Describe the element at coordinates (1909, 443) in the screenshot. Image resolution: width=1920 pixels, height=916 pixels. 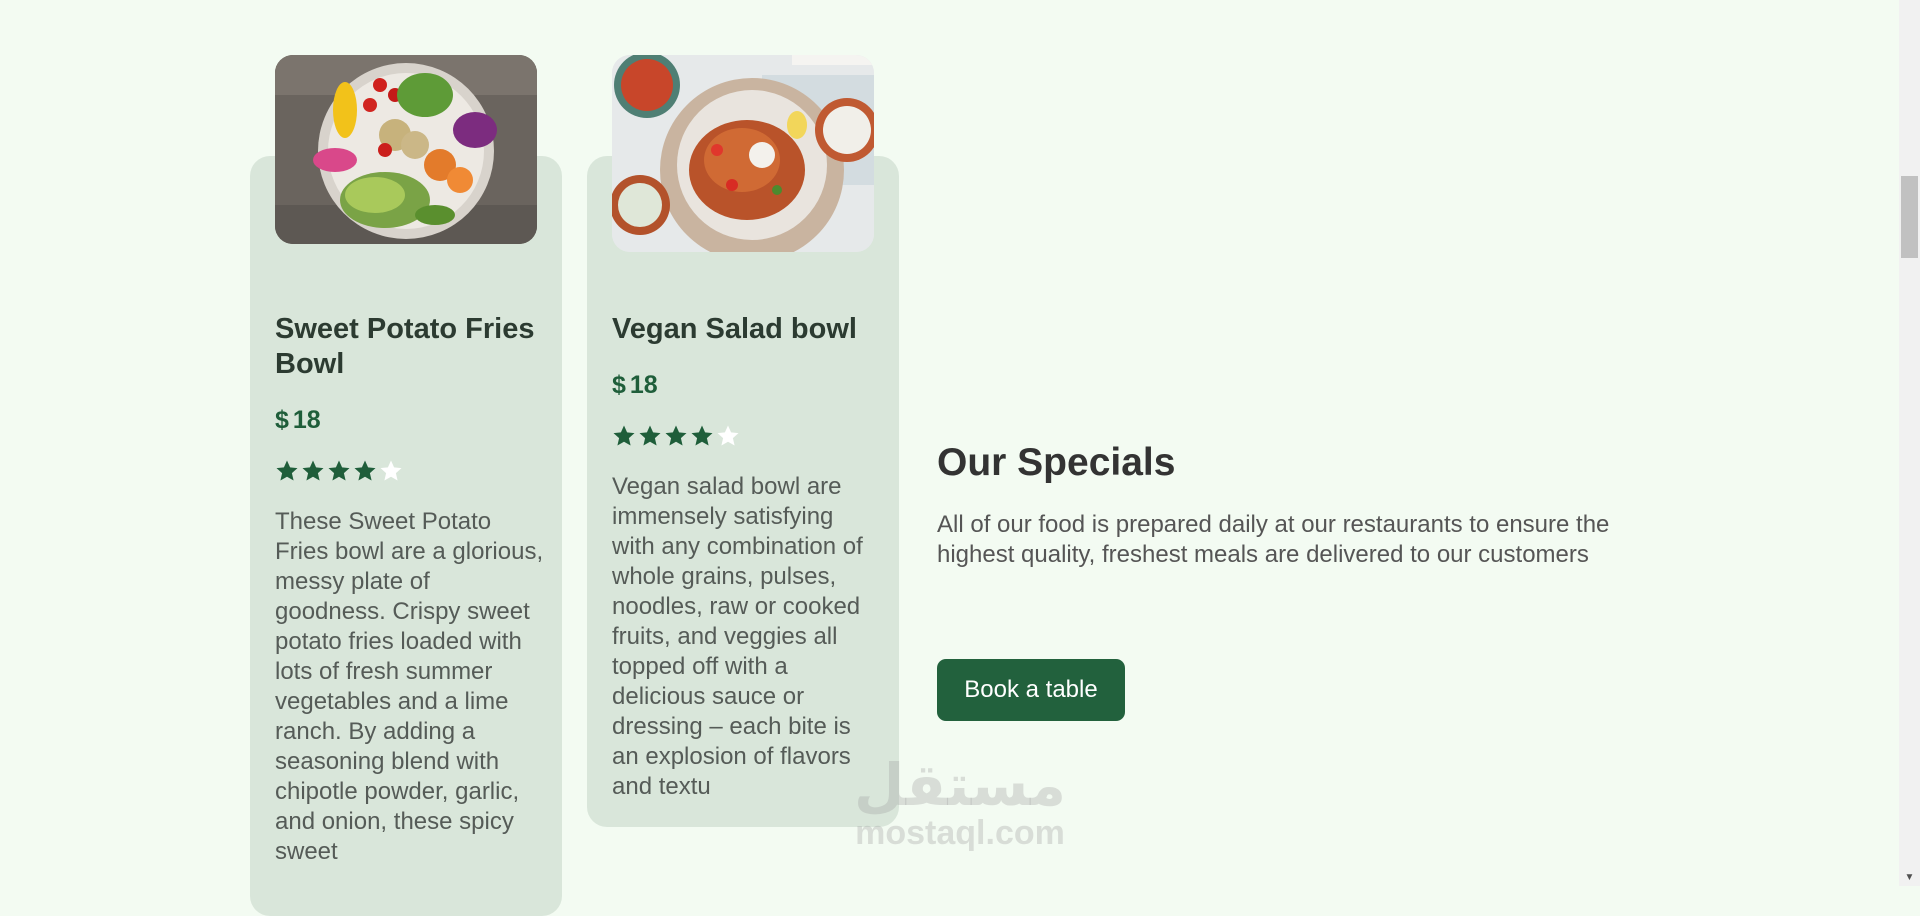
I see `page-scrollbar: ▼` at that location.